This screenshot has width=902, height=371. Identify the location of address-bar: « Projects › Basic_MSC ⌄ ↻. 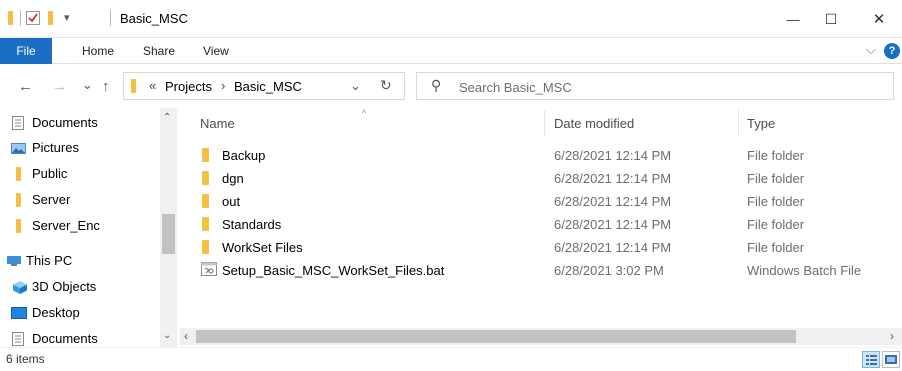
(264, 86).